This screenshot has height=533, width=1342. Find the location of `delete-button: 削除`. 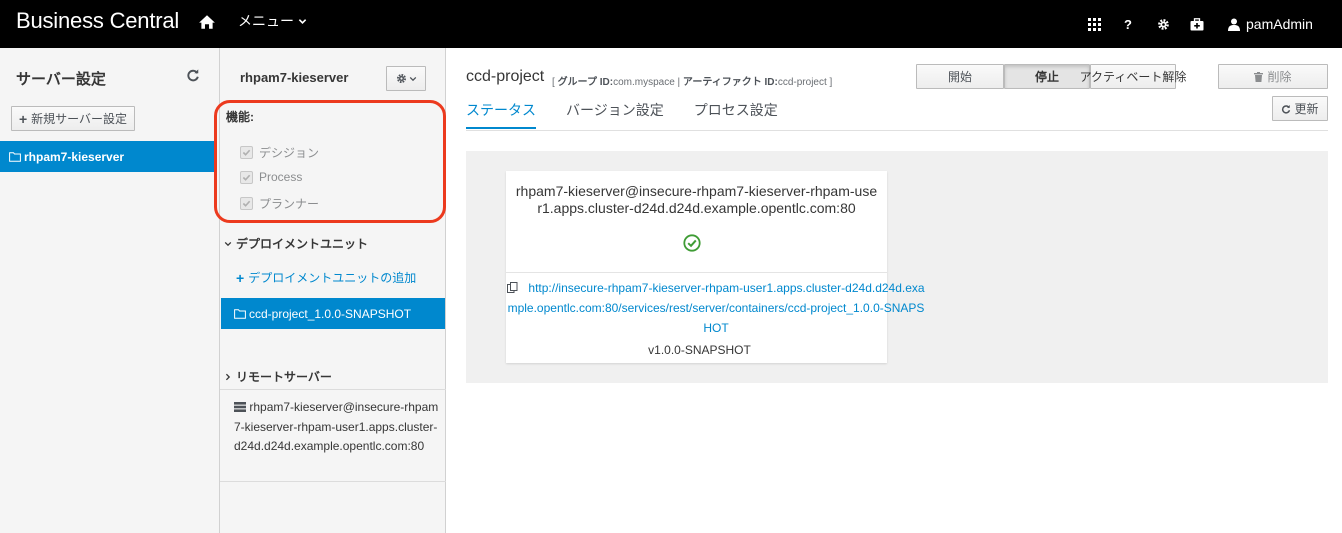

delete-button: 削除 is located at coordinates (1273, 76).